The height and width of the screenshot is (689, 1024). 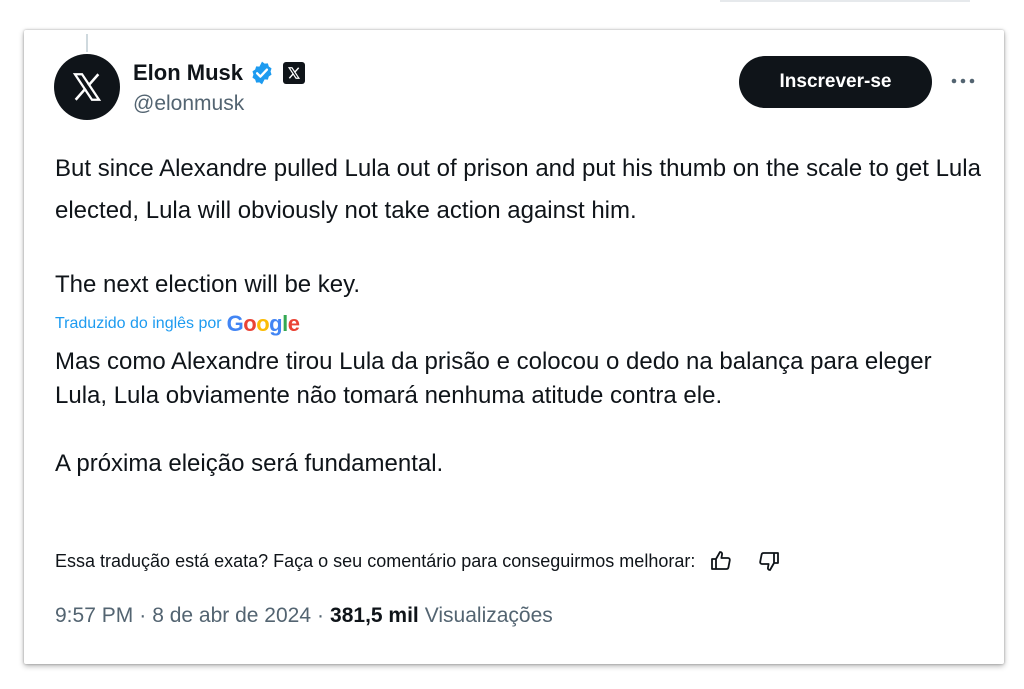 What do you see at coordinates (188, 73) in the screenshot?
I see `author-name: Elon Musk` at bounding box center [188, 73].